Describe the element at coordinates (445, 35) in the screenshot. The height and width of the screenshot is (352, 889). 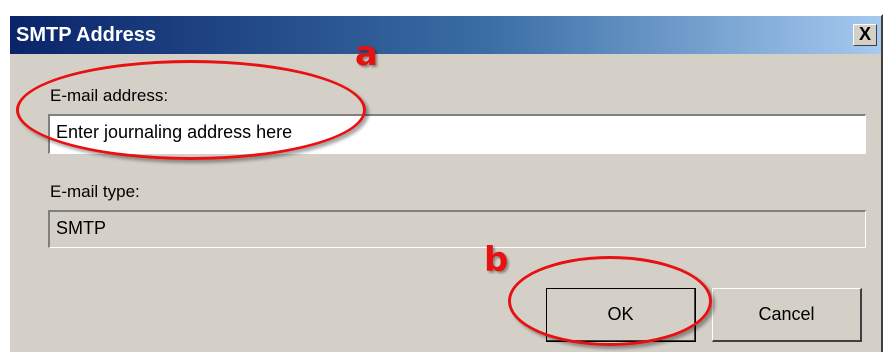
I see `title-bar: SMTP Address X` at that location.